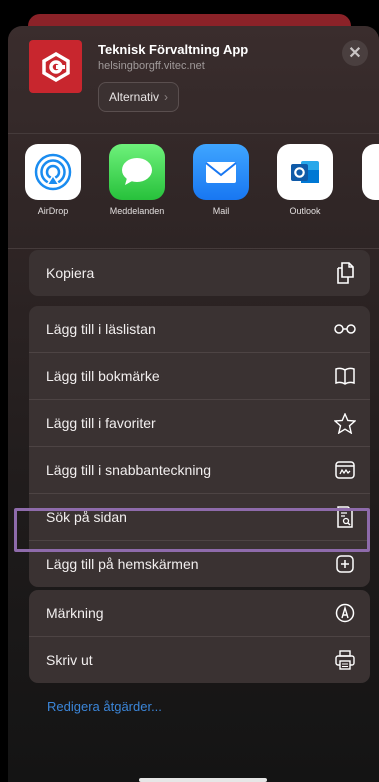 The width and height of the screenshot is (379, 782). I want to click on share-app-outlook: Outlook, so click(305, 180).